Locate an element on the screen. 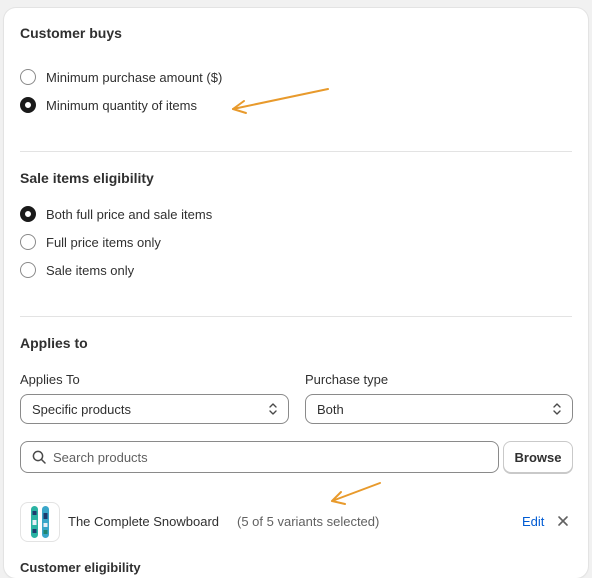 The height and width of the screenshot is (578, 592). radio-sale-items-only: Sale items only is located at coordinates (77, 270).